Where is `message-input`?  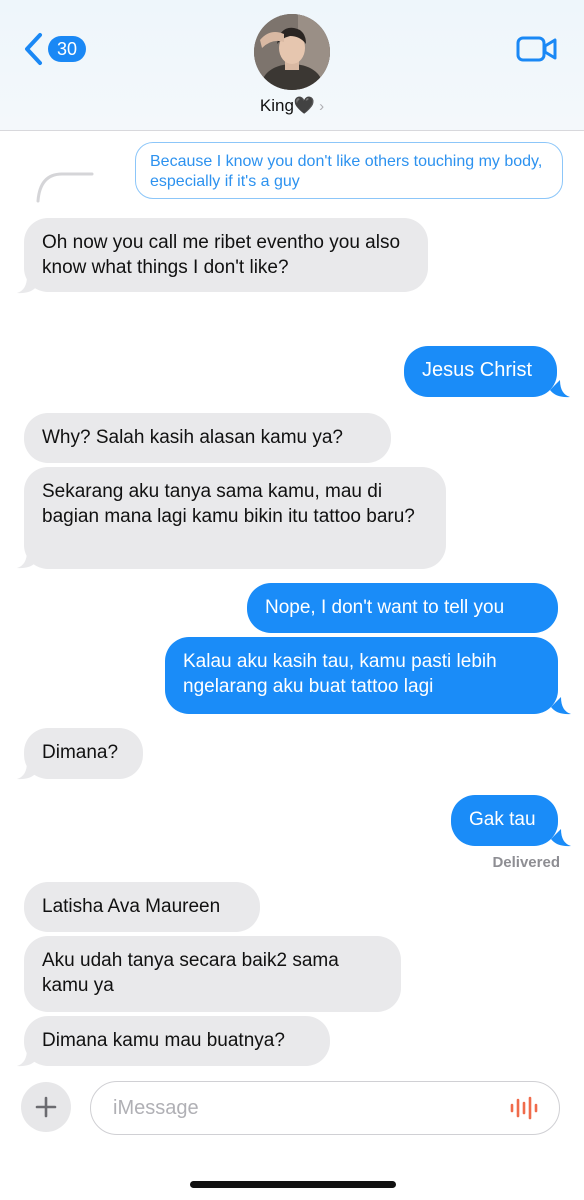
message-input is located at coordinates (303, 1108).